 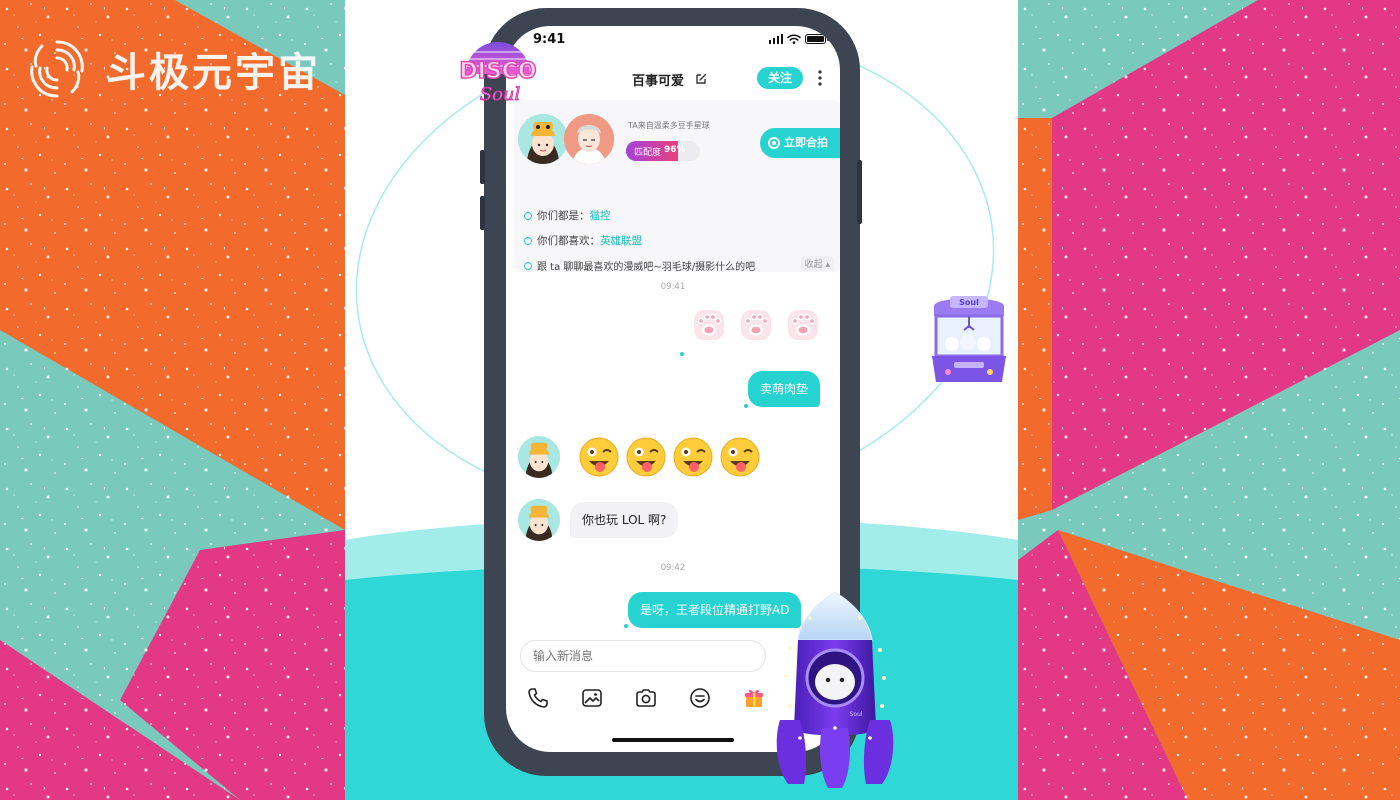 I want to click on home-indicator, so click(x=673, y=740).